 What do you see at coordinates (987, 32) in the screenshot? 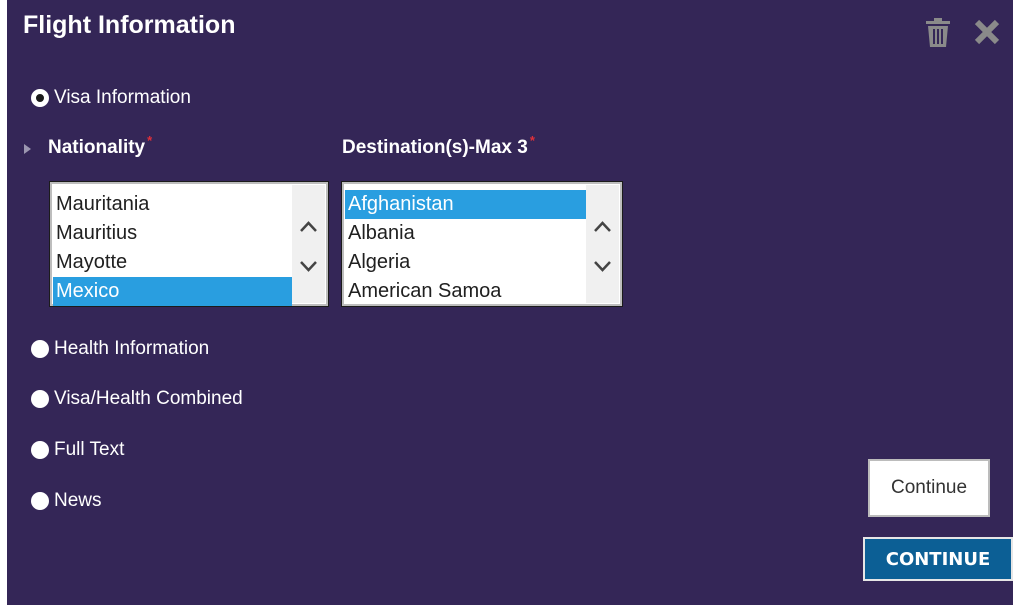
I see `close-icon` at bounding box center [987, 32].